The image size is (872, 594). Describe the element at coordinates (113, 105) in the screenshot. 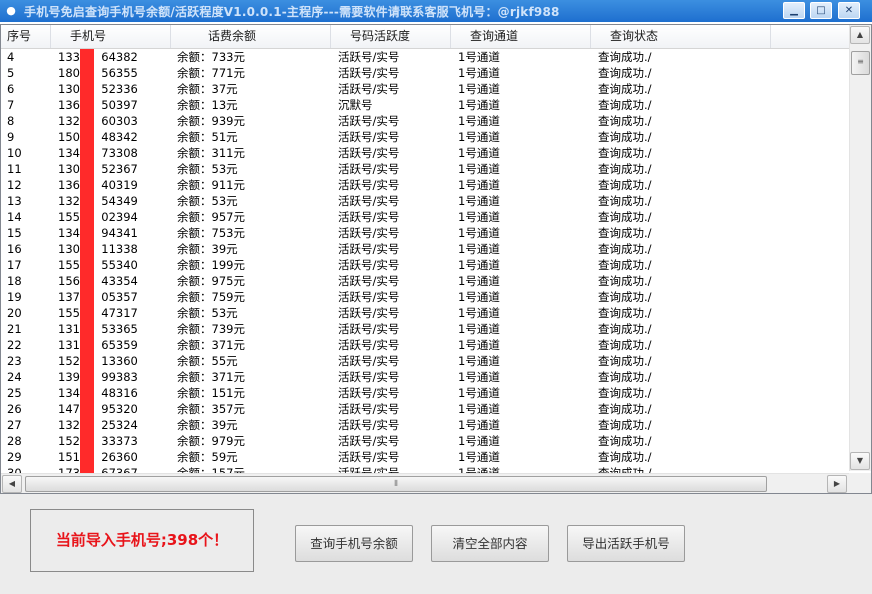

I see `cell-phone: 1364 50397` at that location.